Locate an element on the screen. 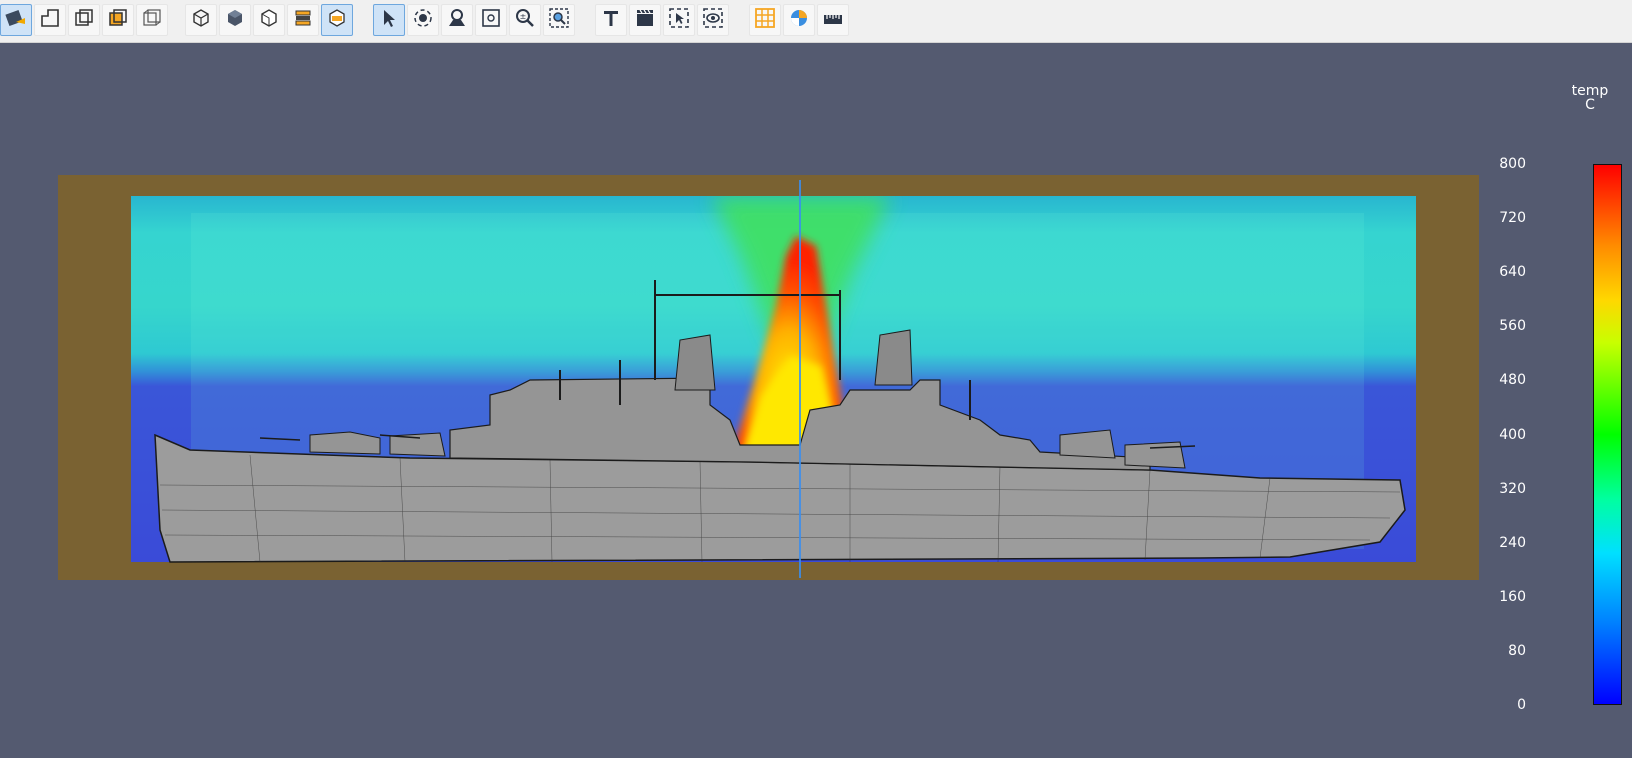 The width and height of the screenshot is (1632, 758). outline-icon is located at coordinates (50, 20).